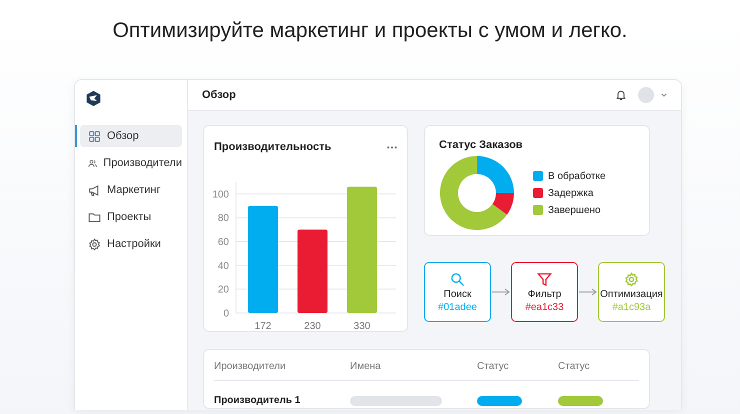  I want to click on step-label: Фильтр, so click(545, 294).